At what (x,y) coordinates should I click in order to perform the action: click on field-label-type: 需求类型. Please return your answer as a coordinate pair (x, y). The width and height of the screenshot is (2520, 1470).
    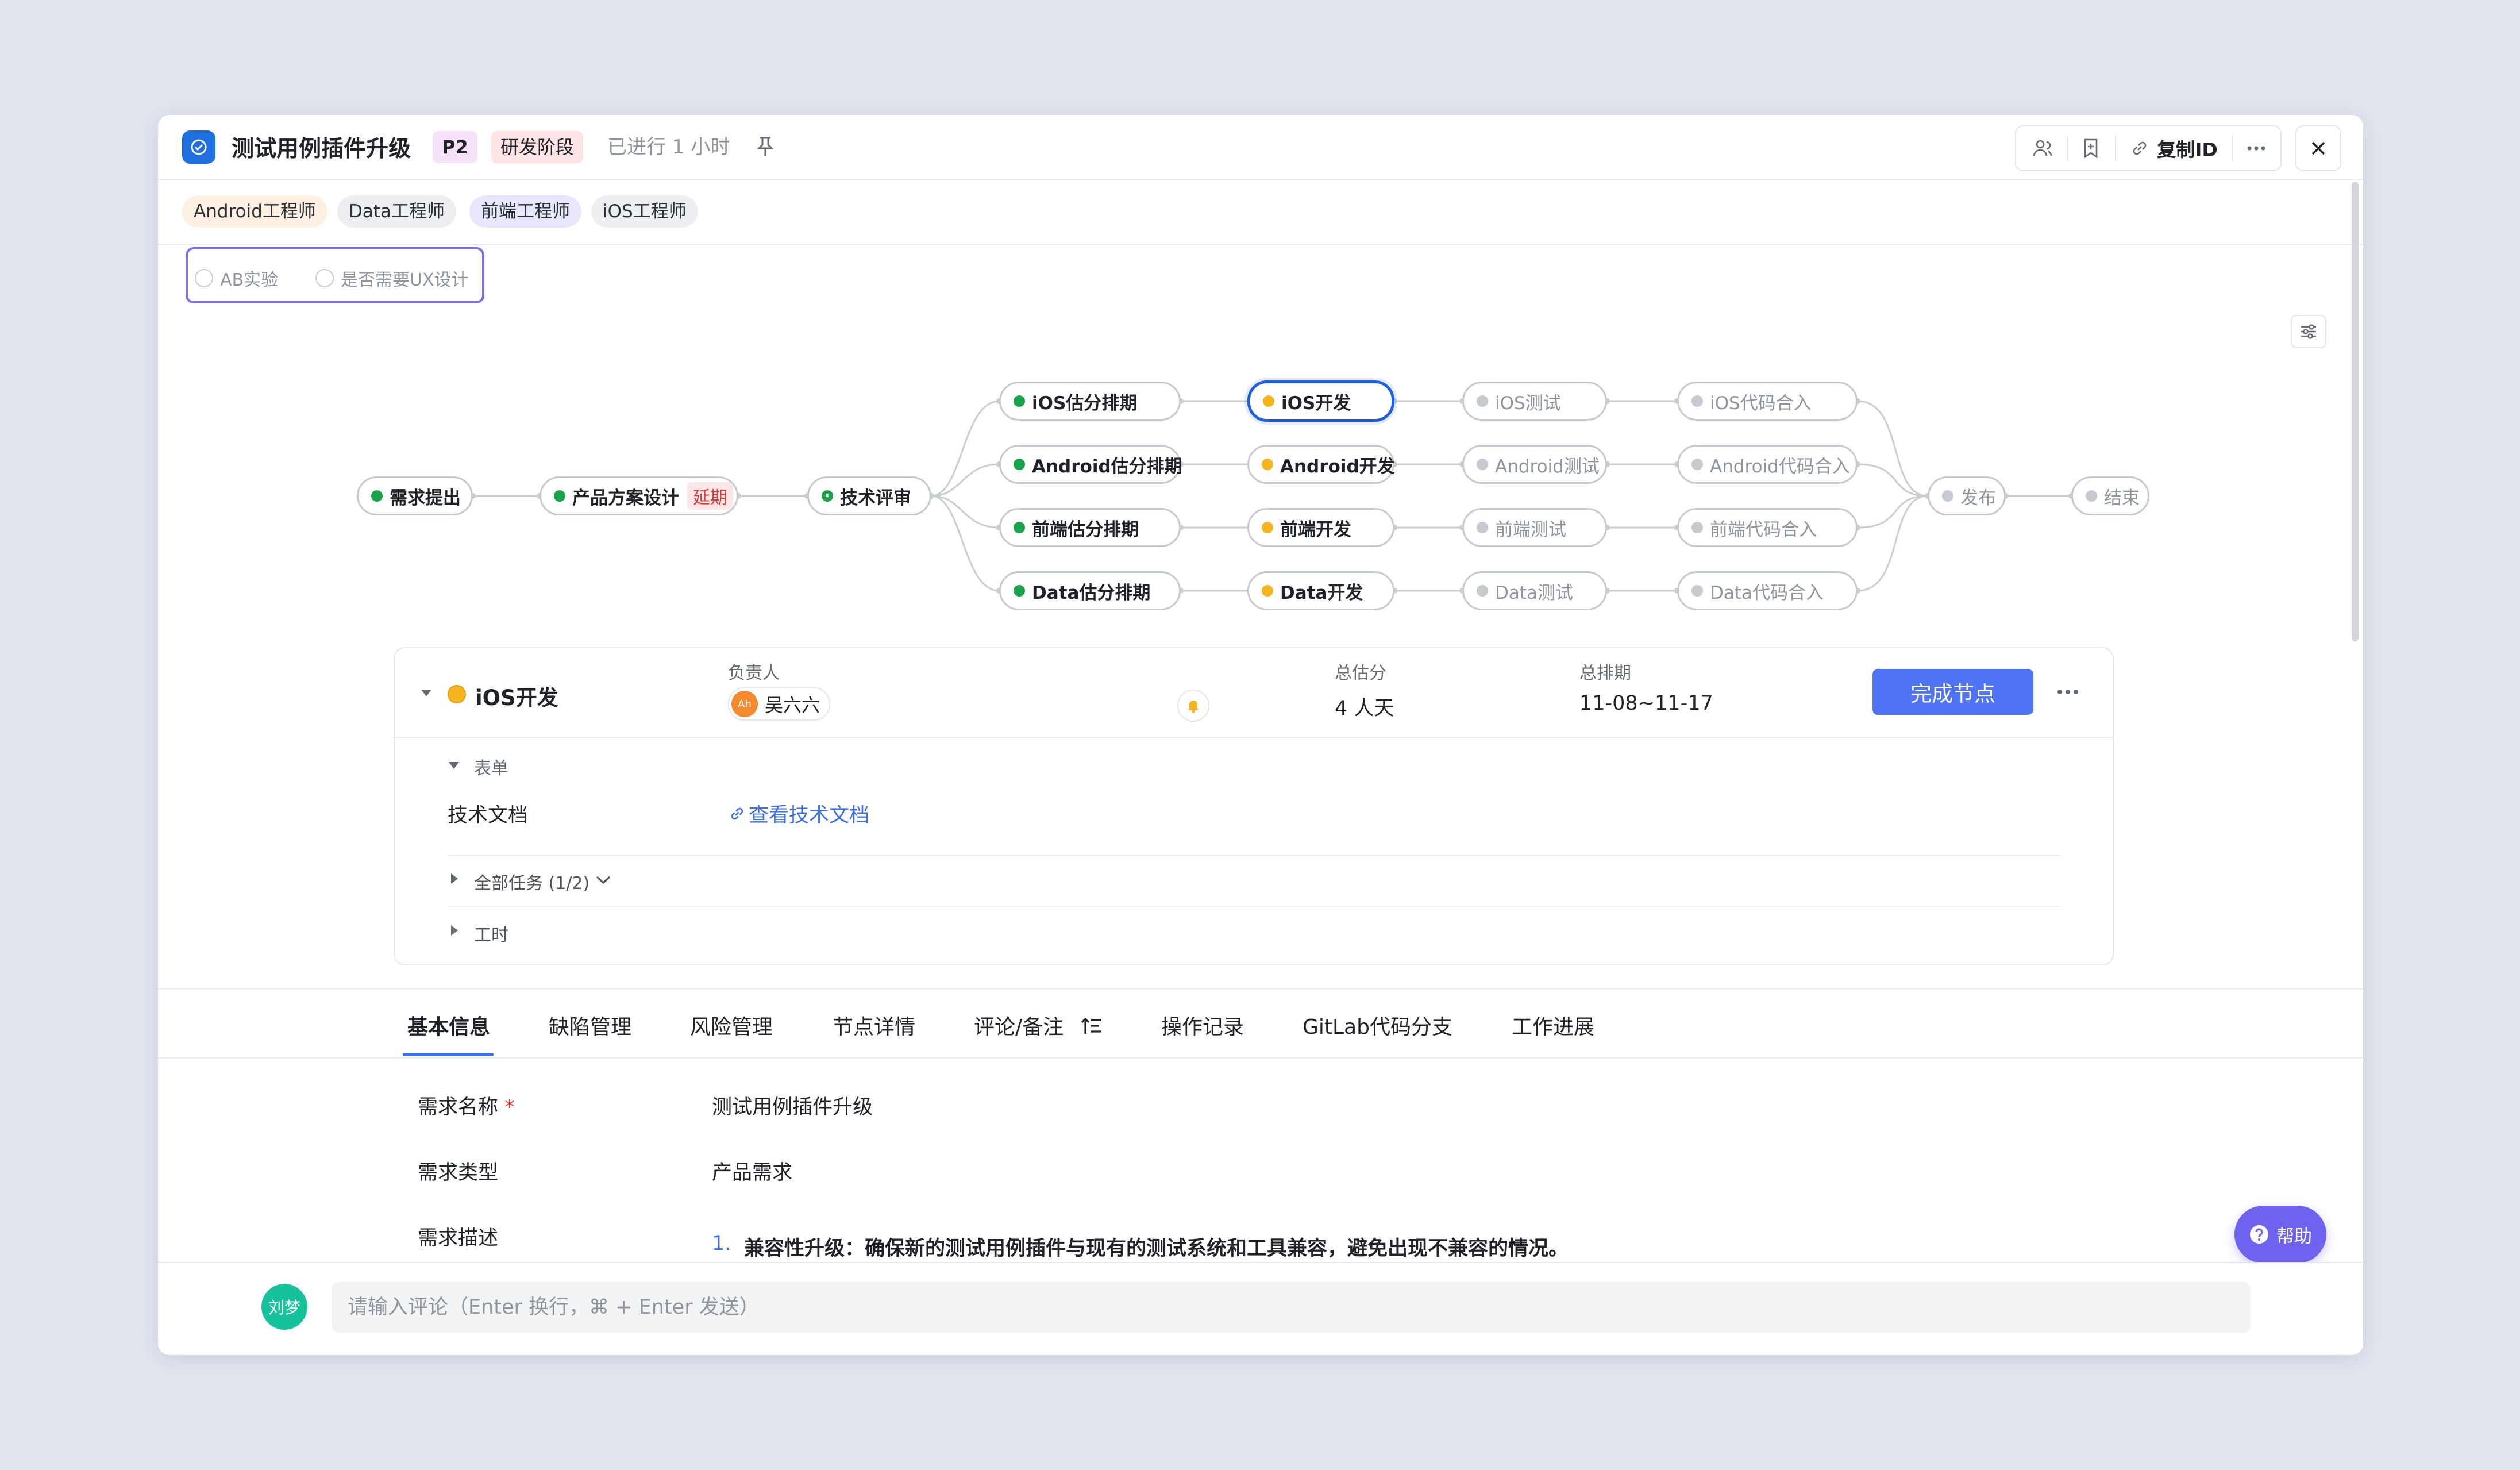
    Looking at the image, I should click on (459, 1172).